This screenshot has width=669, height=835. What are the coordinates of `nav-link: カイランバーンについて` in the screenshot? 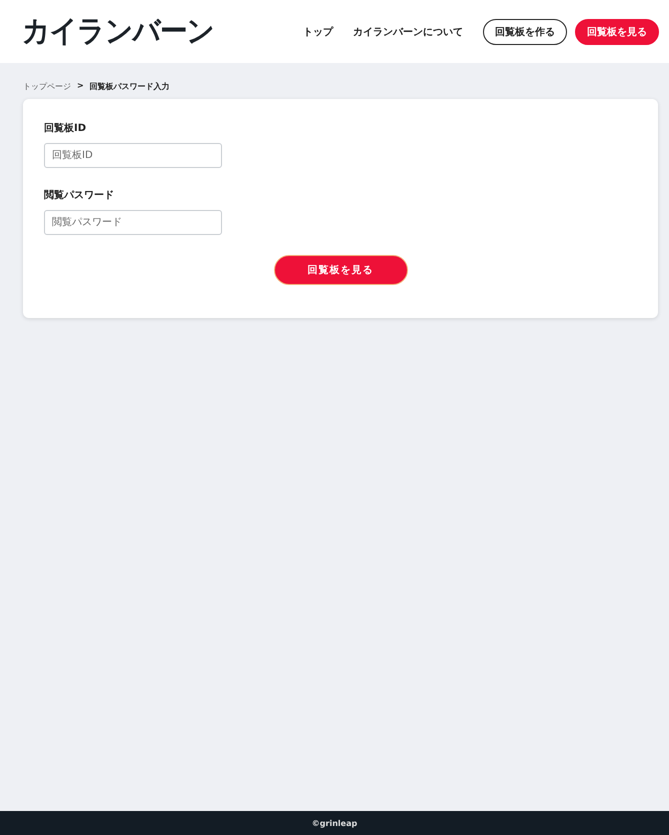 It's located at (408, 31).